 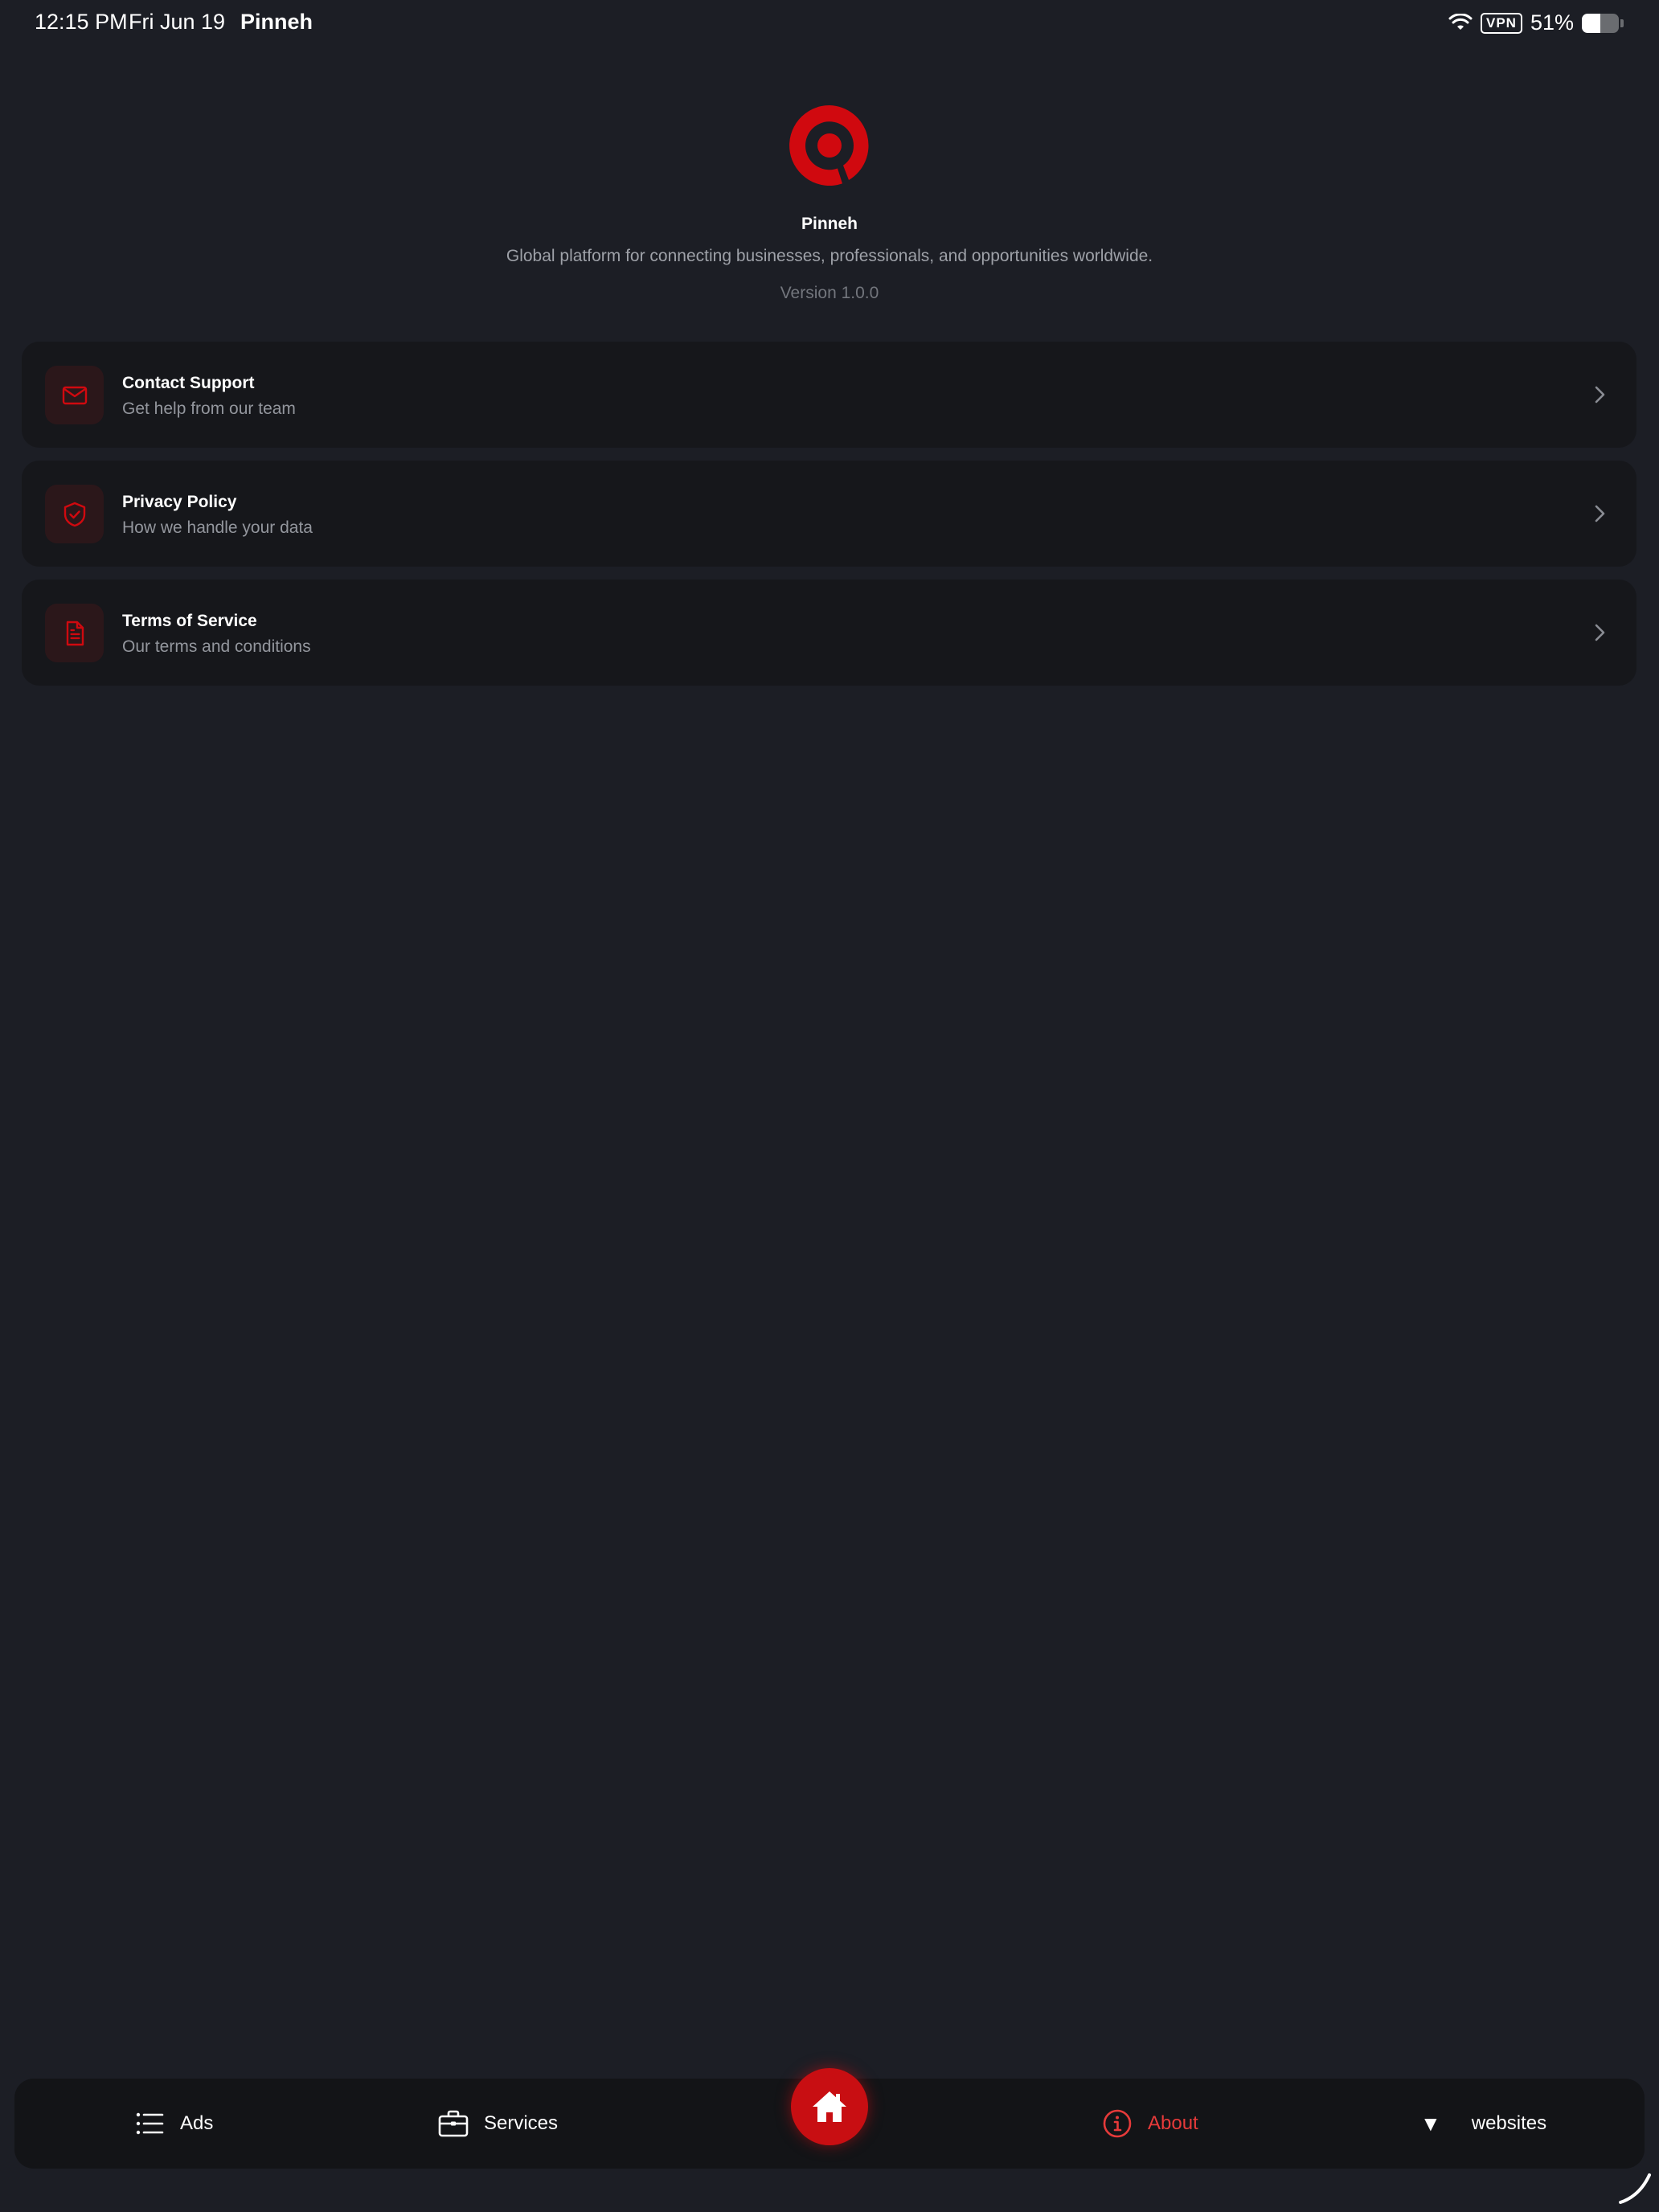 What do you see at coordinates (1430, 2123) in the screenshot?
I see `websites-marker-icon: ▼` at bounding box center [1430, 2123].